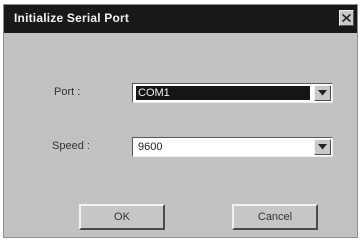 The image size is (361, 244). I want to click on speed-dropdown-button, so click(322, 147).